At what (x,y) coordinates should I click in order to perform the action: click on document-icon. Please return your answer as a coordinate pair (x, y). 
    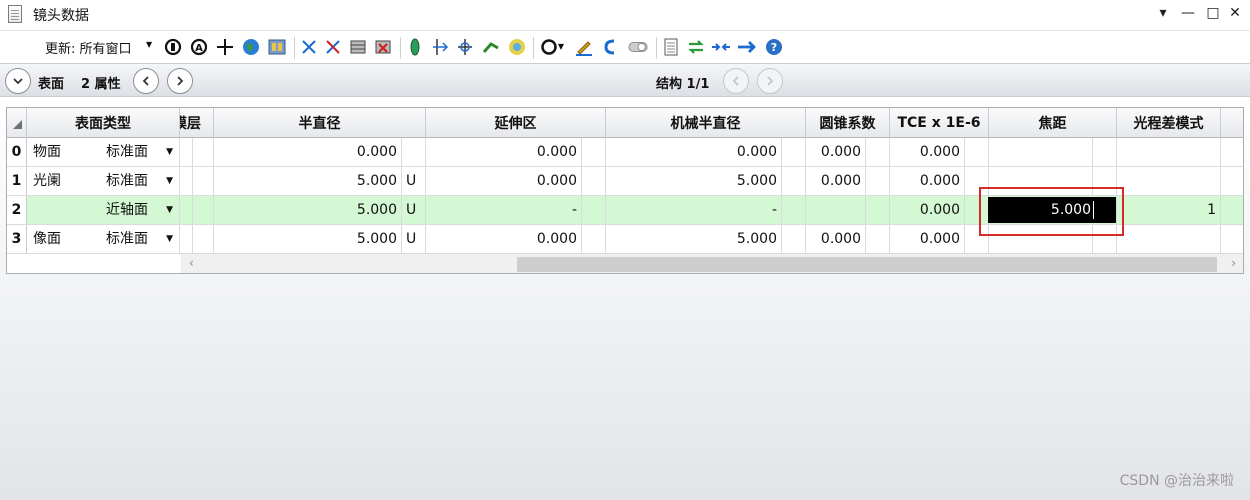
    Looking at the image, I should click on (15, 14).